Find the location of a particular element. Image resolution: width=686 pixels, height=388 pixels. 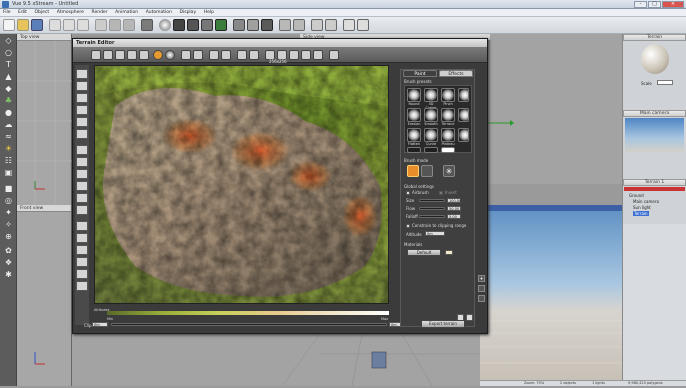

top-view: Top view is located at coordinates (44, 119).